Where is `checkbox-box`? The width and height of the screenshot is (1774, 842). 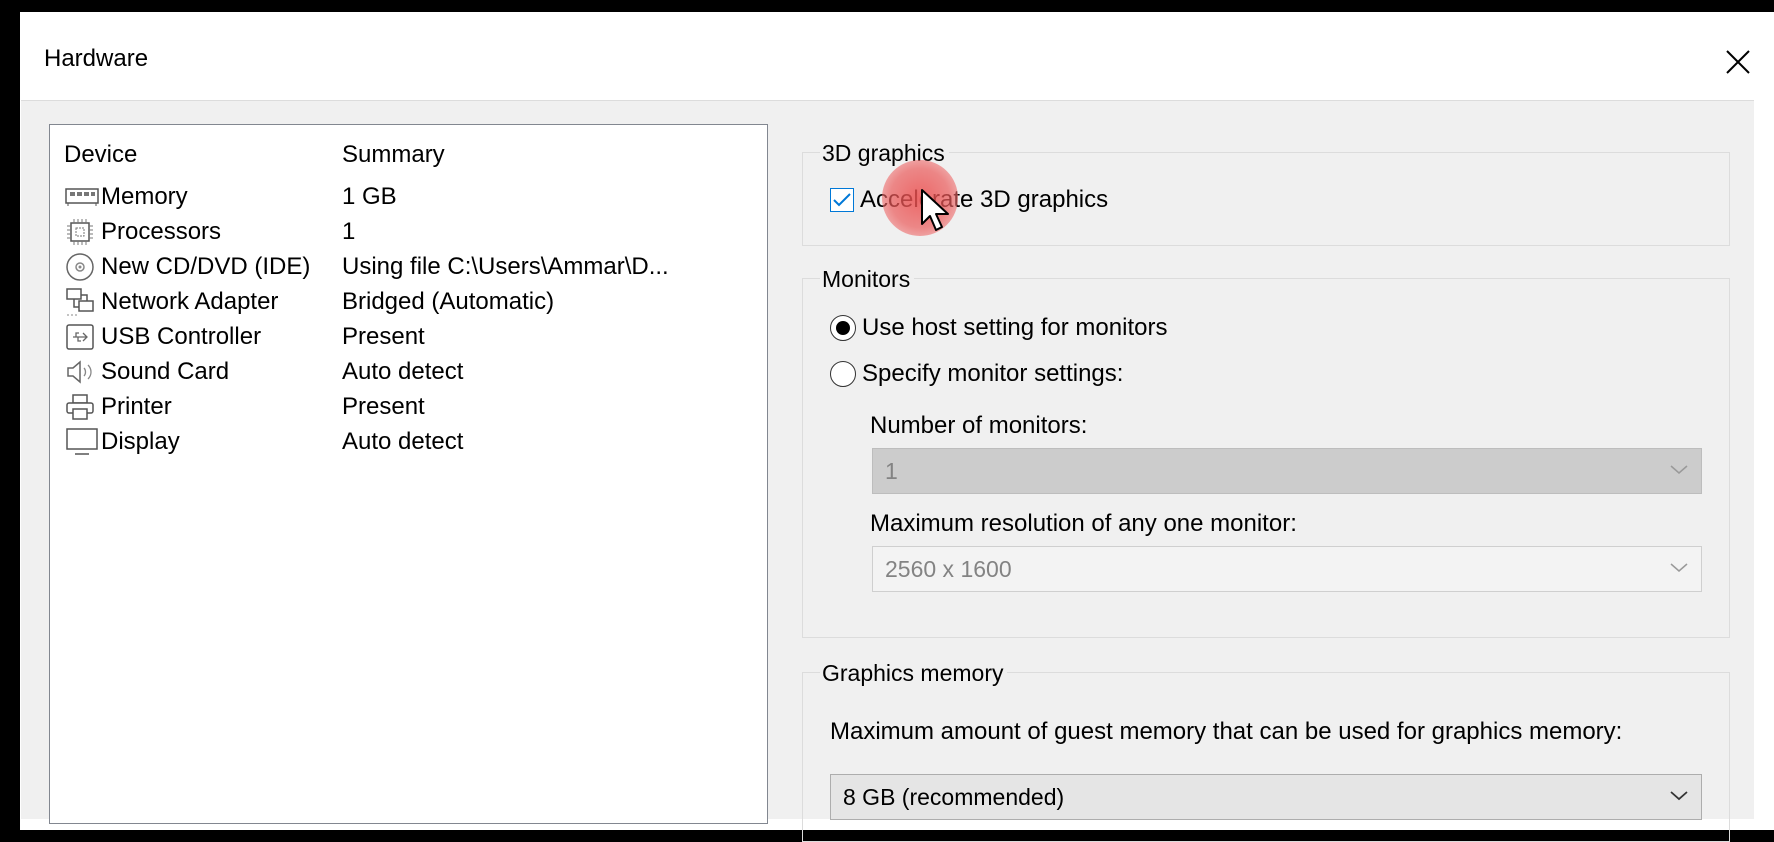
checkbox-box is located at coordinates (842, 200).